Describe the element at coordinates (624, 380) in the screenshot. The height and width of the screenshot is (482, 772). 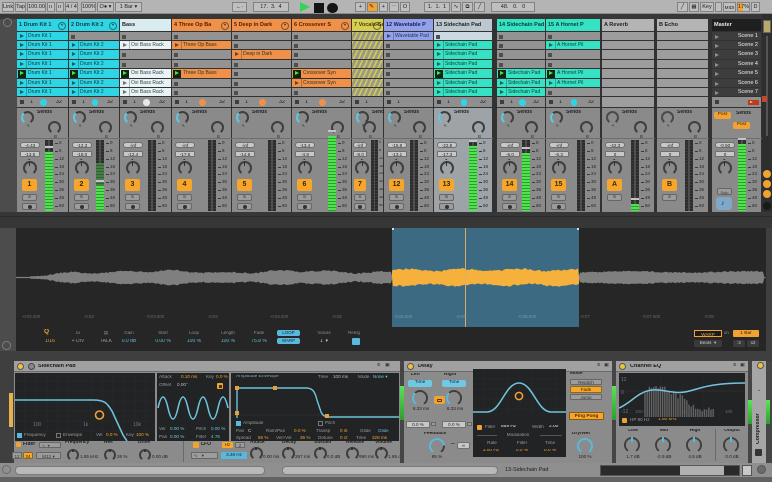
I see `svg-text: 12` at that location.